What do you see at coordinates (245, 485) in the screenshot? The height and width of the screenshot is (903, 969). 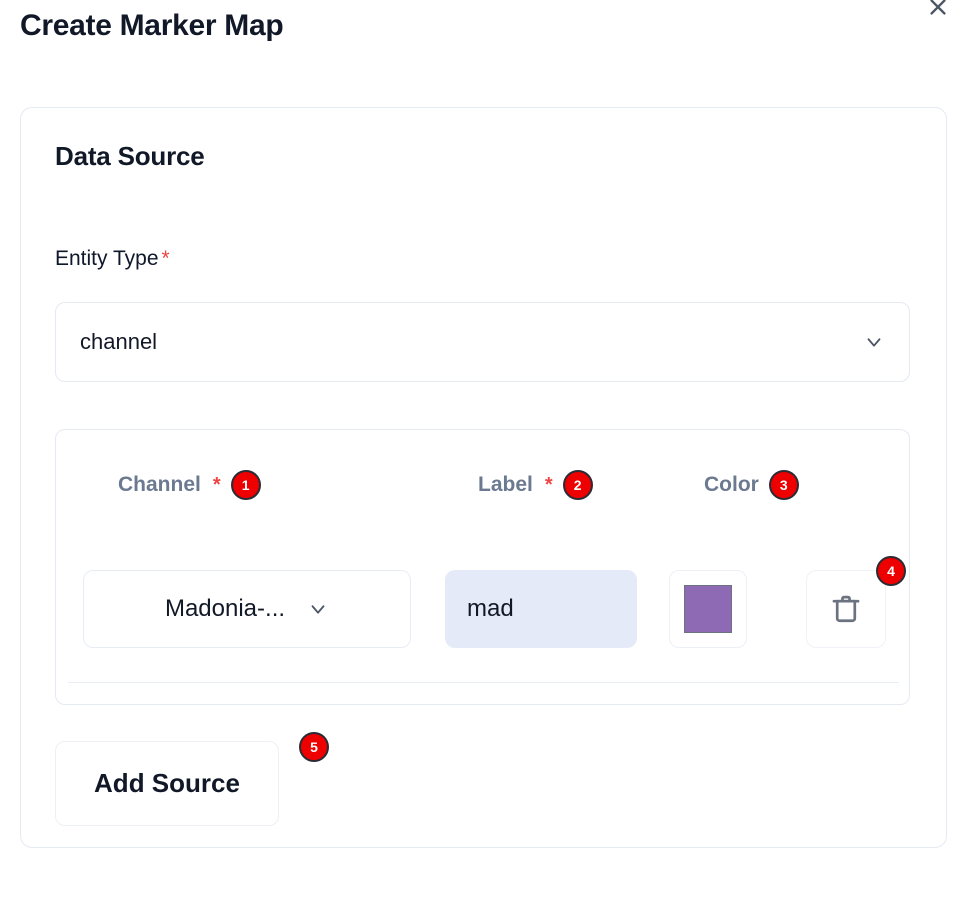 I see `annotation-badge-1: 1` at bounding box center [245, 485].